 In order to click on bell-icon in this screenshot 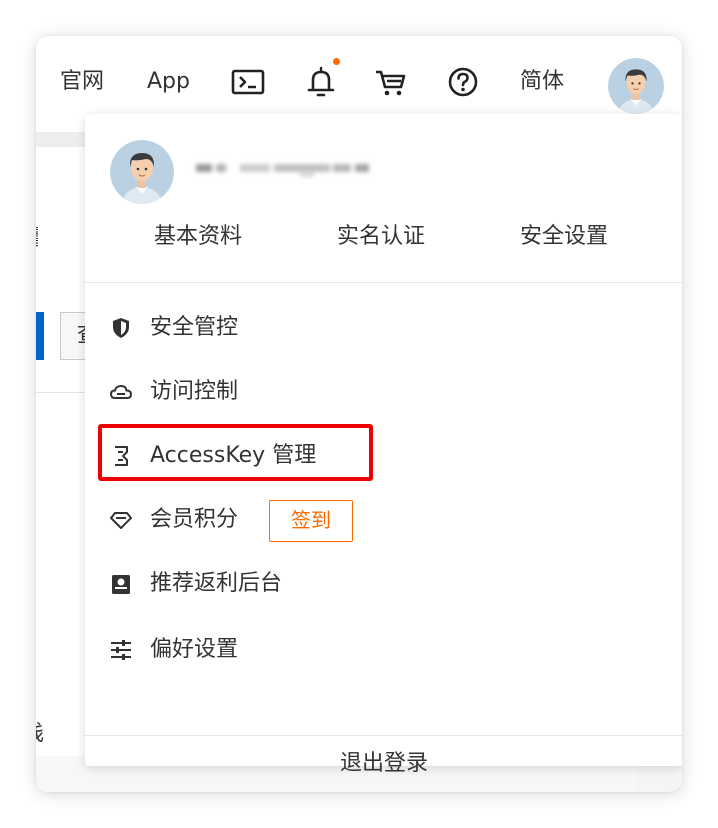, I will do `click(321, 82)`.